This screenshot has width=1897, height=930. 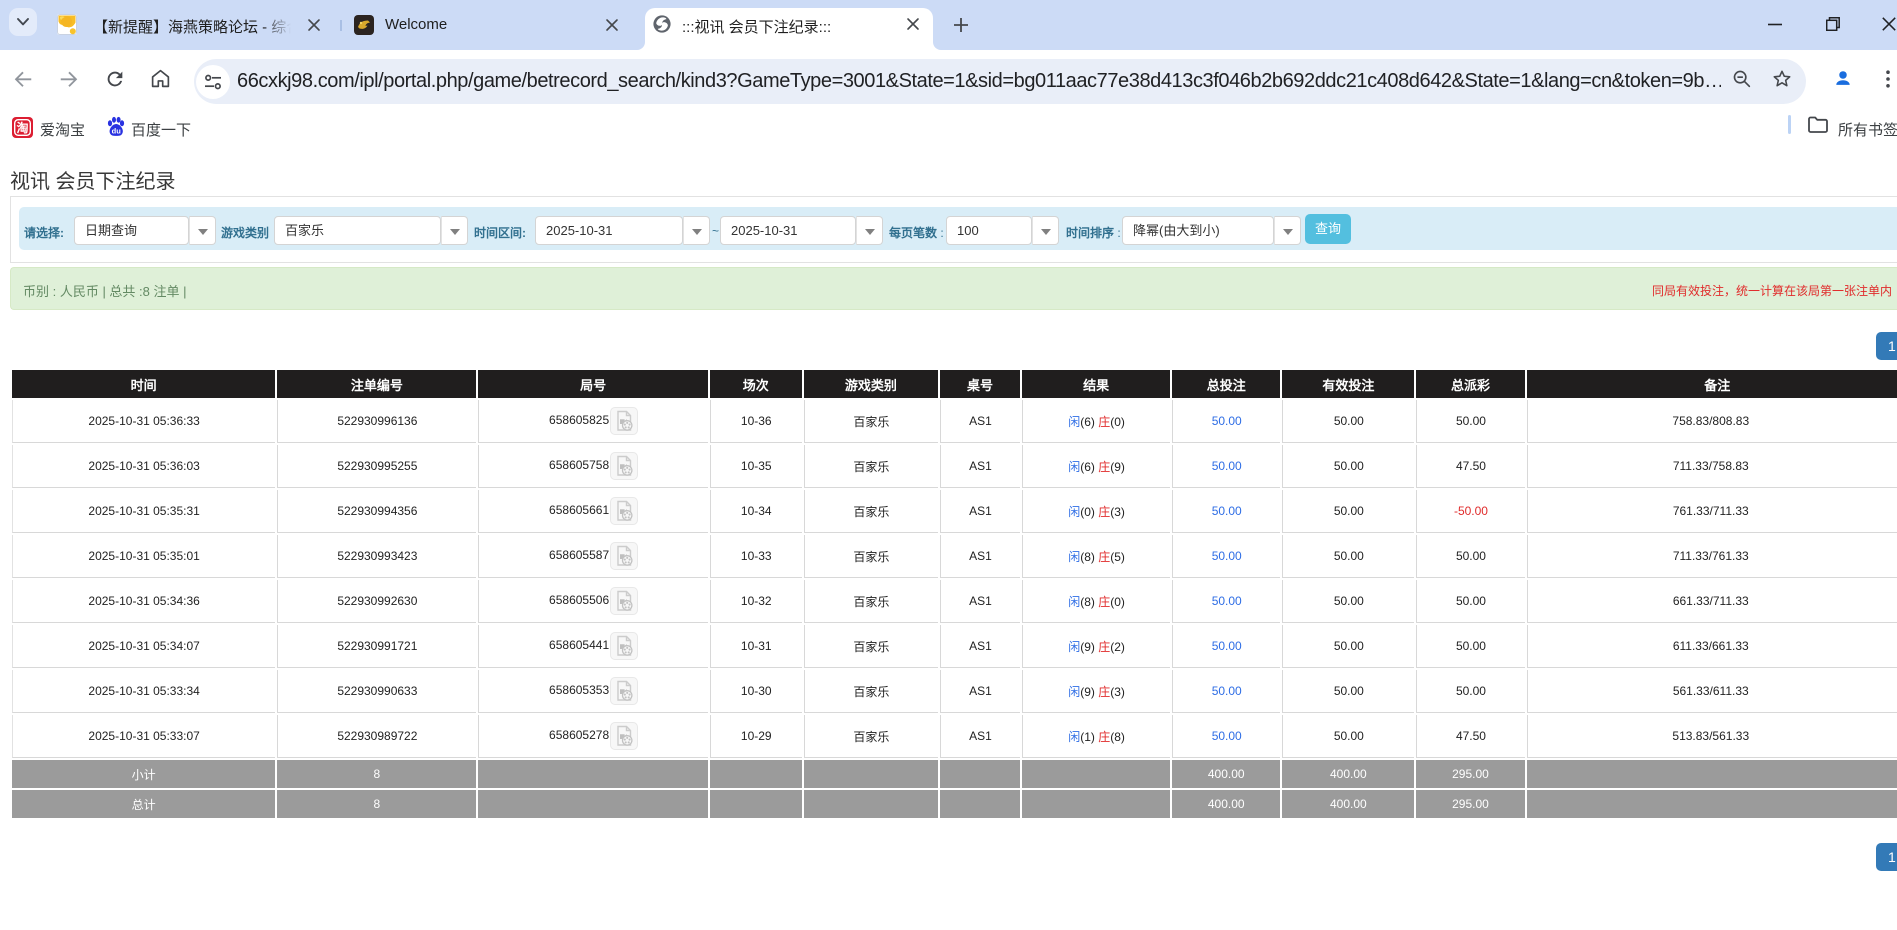 I want to click on svg-text: du, so click(x=117, y=130).